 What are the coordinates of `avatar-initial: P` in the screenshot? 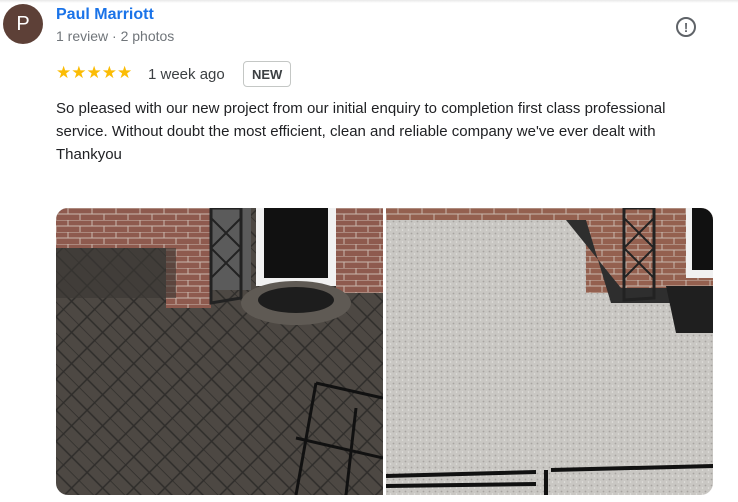 It's located at (23, 23).